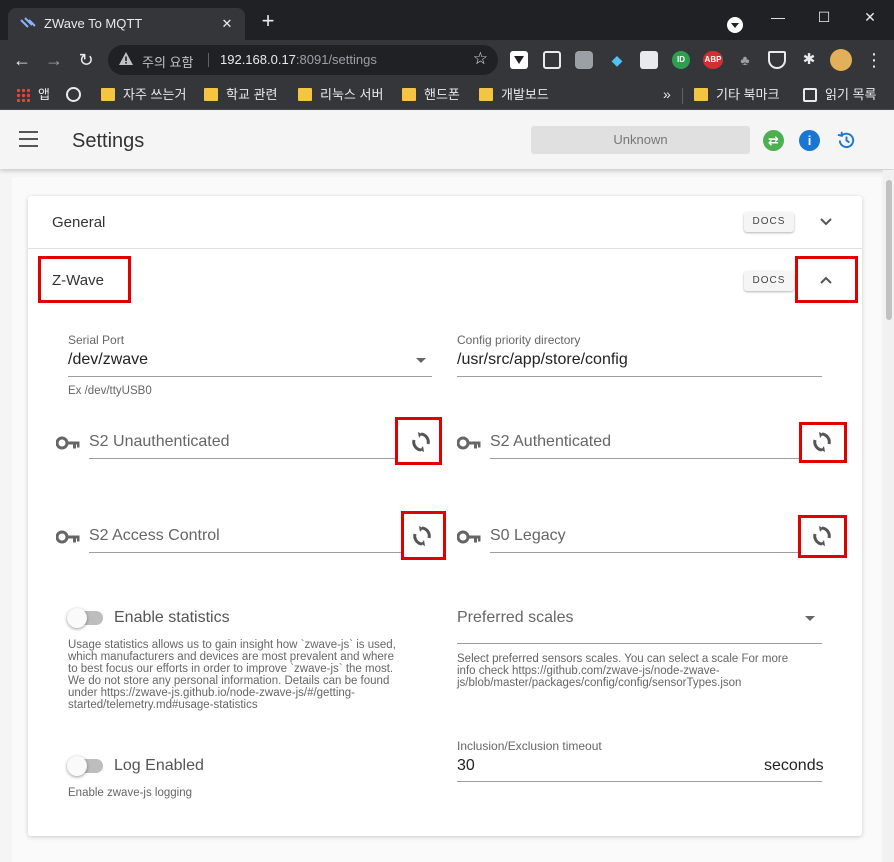 The height and width of the screenshot is (862, 894). Describe the element at coordinates (159, 442) in the screenshot. I see `s2-unauthenticated-input: S2 Unauthenticated` at that location.